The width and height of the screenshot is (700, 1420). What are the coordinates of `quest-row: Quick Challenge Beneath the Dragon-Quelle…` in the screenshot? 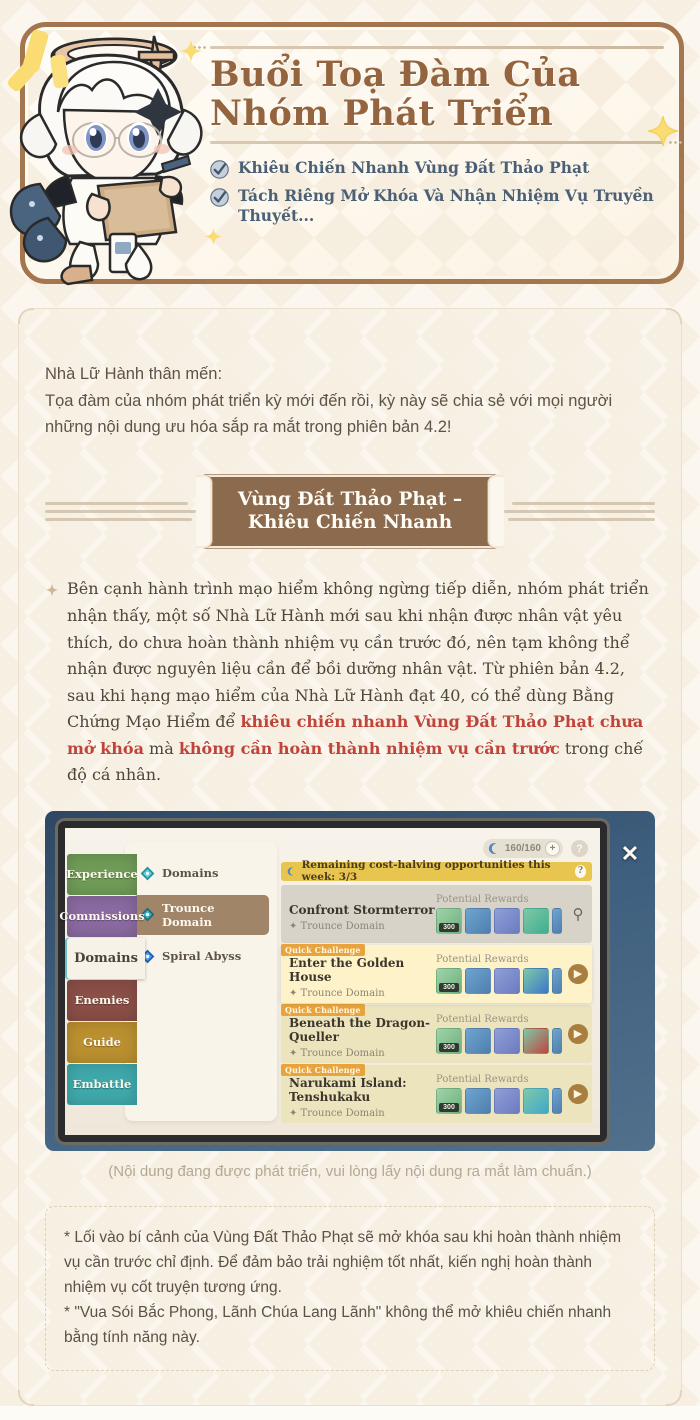 It's located at (436, 1033).